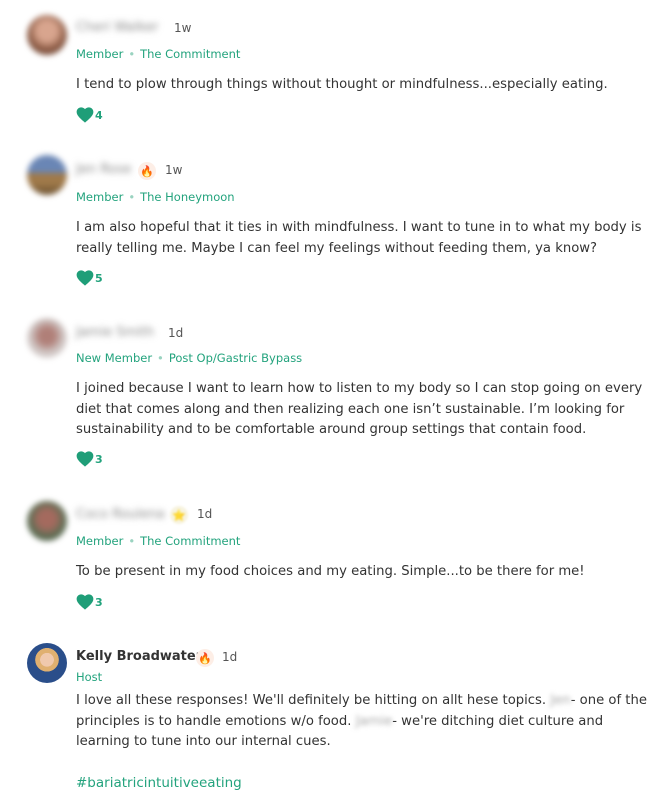  I want to click on like-button: 4, so click(89, 115).